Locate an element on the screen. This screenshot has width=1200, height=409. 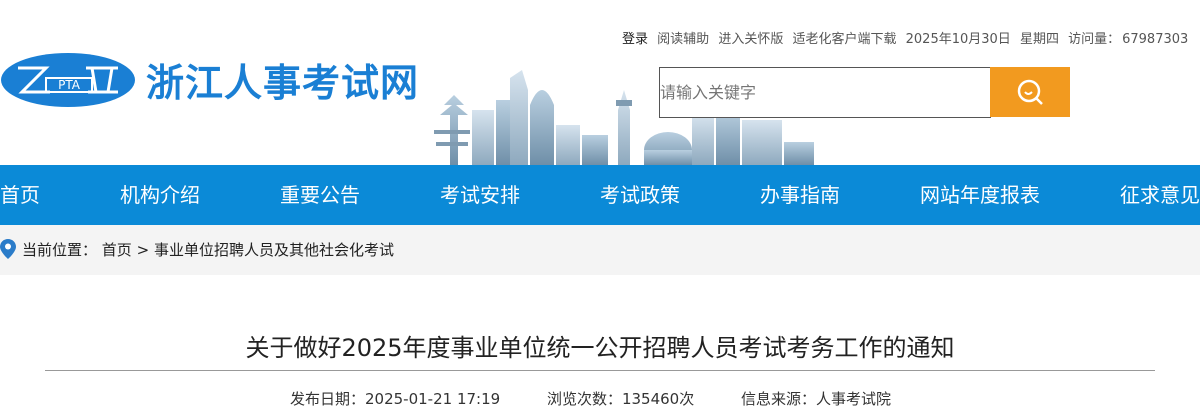
search-icon is located at coordinates (1030, 92).